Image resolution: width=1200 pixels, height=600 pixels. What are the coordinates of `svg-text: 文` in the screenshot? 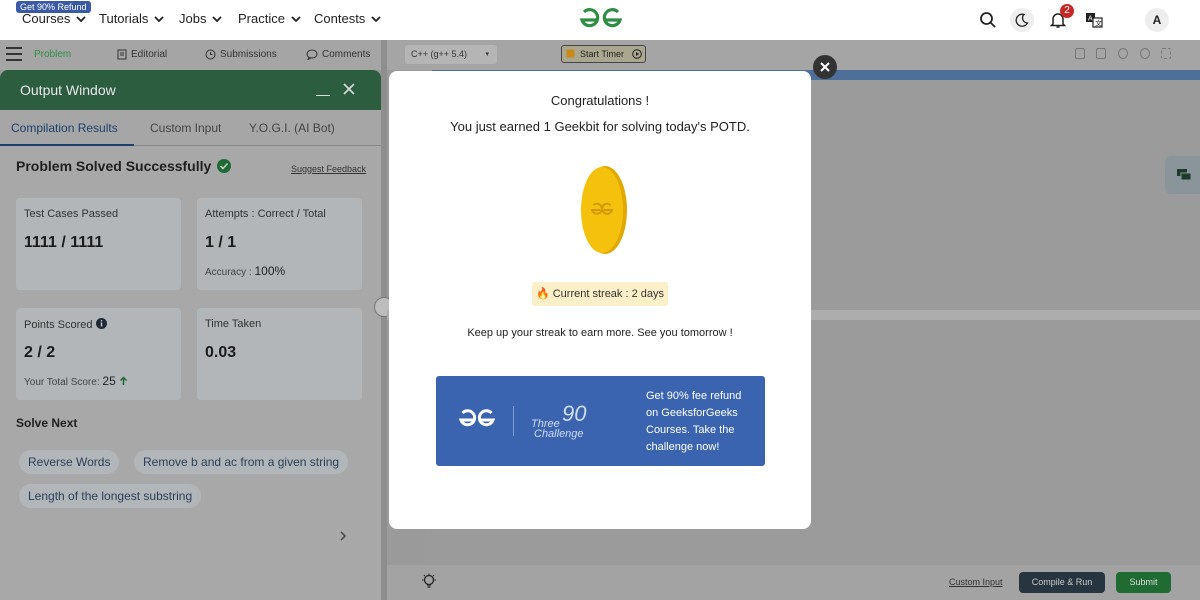 It's located at (1098, 23).